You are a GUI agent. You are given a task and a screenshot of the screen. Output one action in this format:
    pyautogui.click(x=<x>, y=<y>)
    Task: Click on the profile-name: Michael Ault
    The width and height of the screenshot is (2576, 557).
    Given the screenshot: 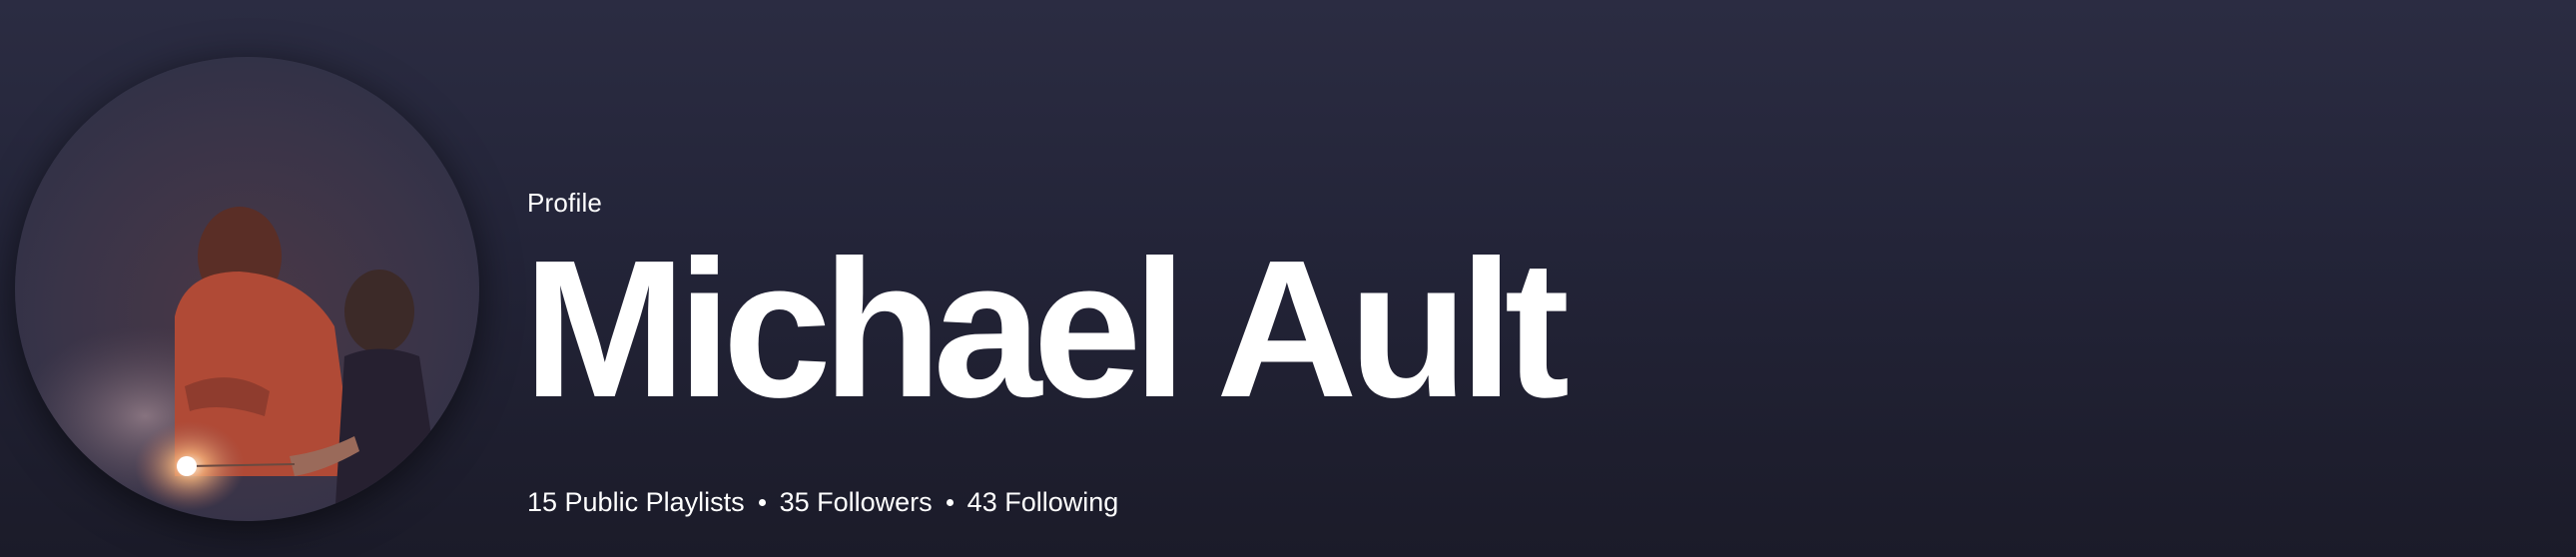 What is the action you would take?
    pyautogui.click(x=1046, y=329)
    